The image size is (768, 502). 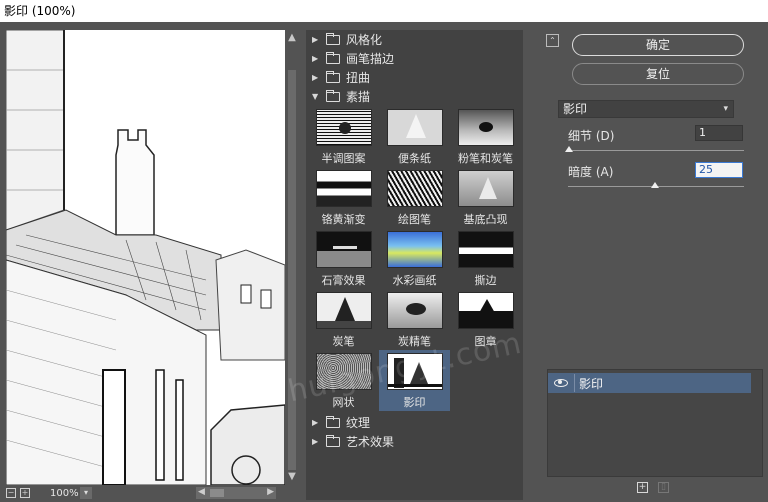 What do you see at coordinates (358, 423) in the screenshot?
I see `category-label: 纹理` at bounding box center [358, 423].